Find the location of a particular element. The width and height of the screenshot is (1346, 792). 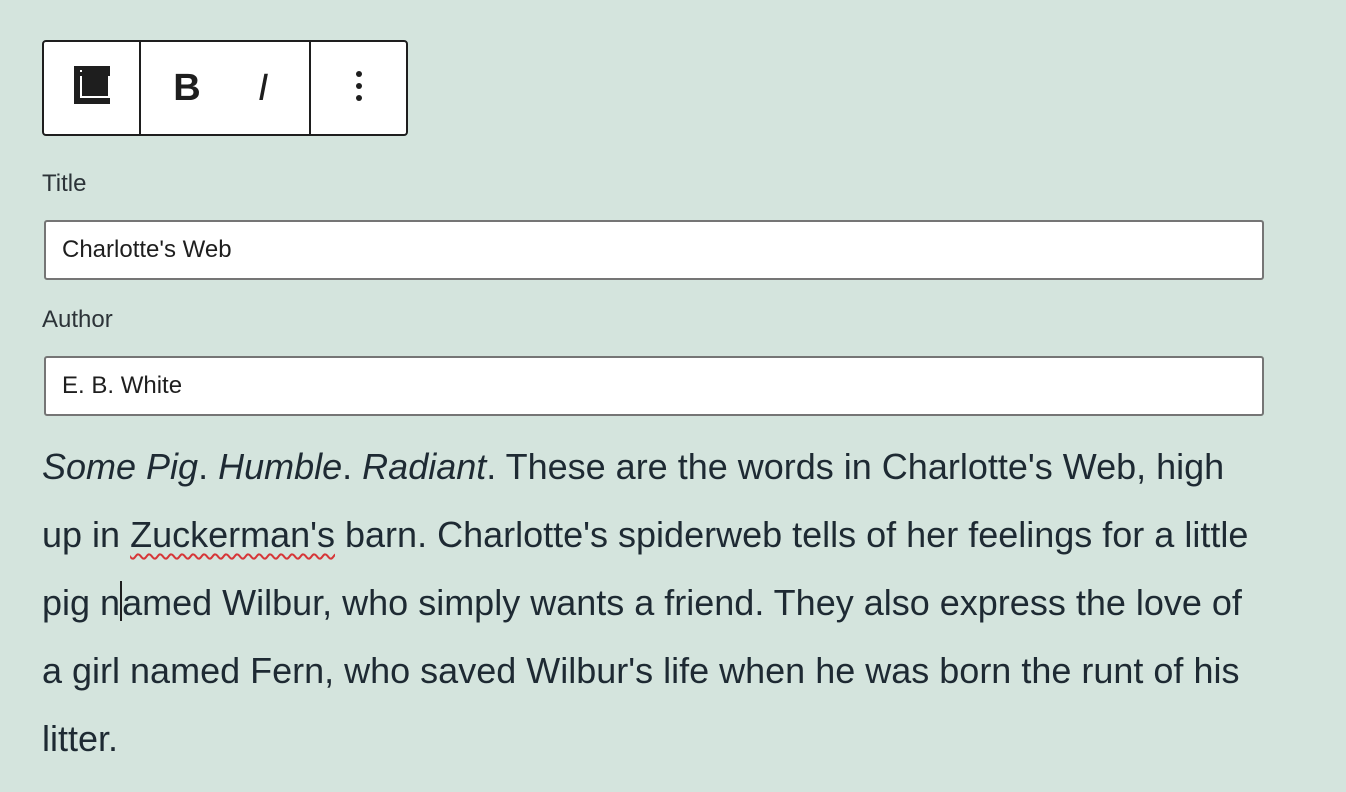

author-label: Author is located at coordinates (77, 319).